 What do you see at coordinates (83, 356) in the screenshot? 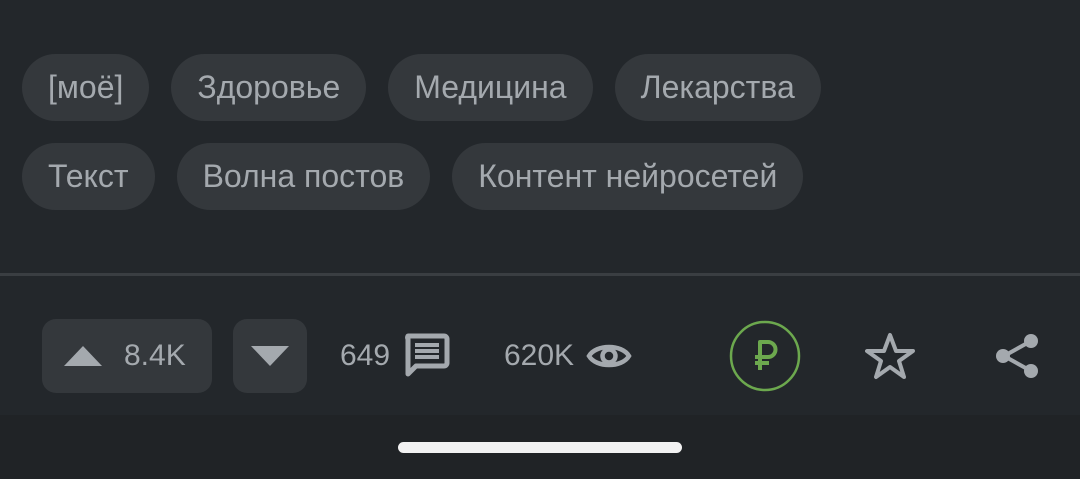
I see `triangle-up-icon` at bounding box center [83, 356].